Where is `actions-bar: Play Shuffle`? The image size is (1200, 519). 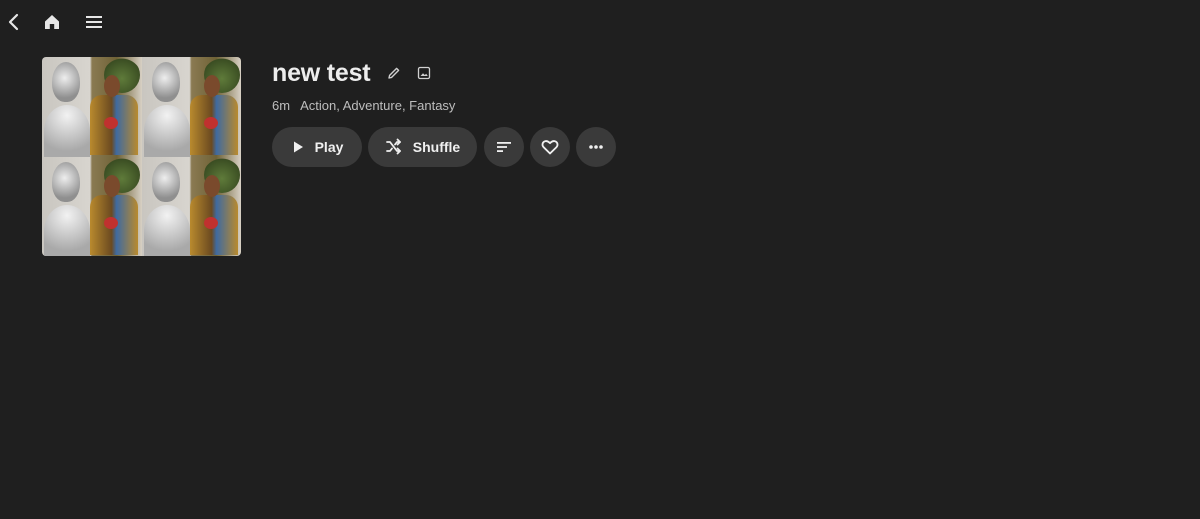
actions-bar: Play Shuffle is located at coordinates (447, 147).